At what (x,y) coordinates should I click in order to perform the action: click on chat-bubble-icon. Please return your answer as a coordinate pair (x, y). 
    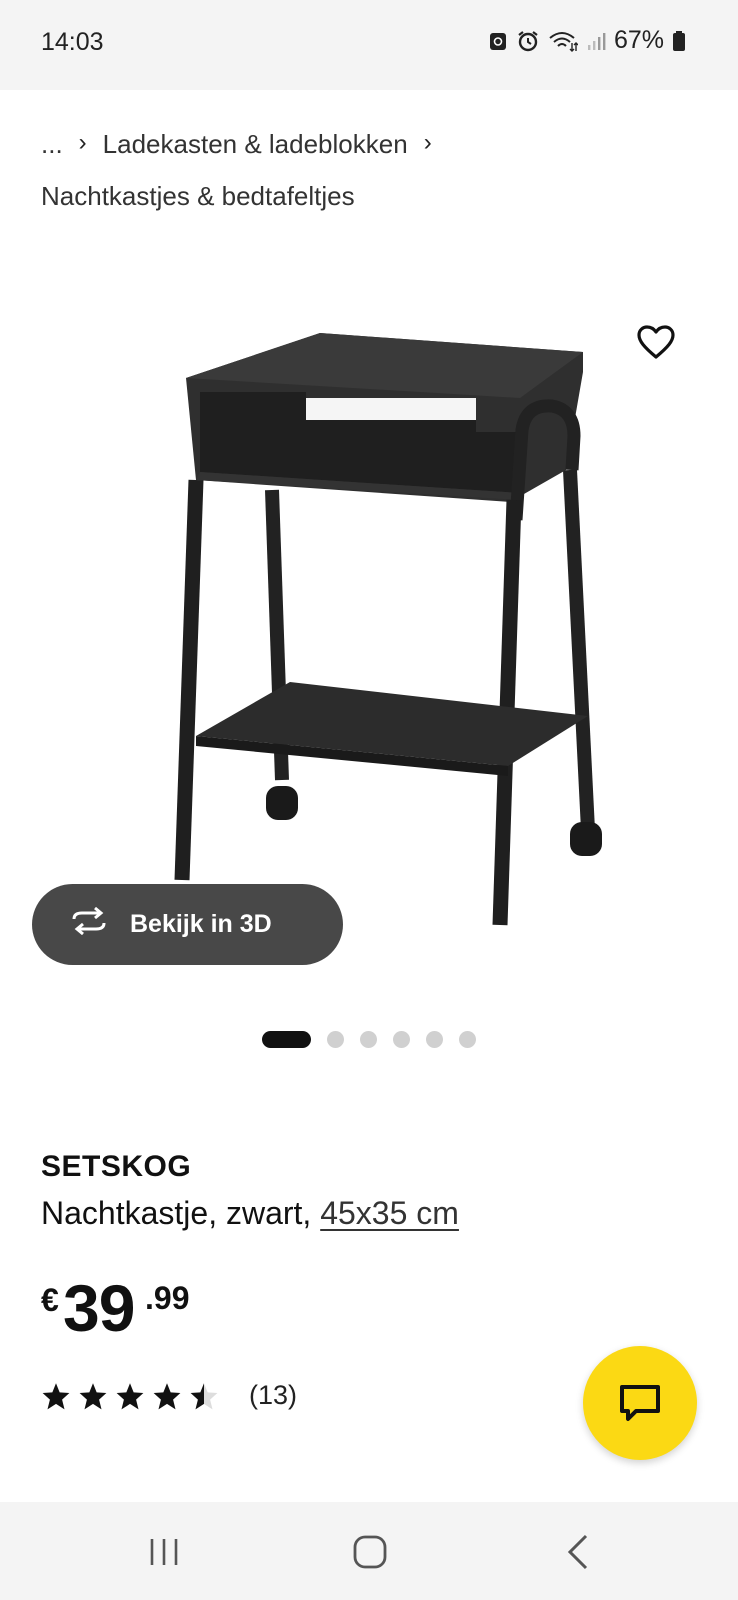
    Looking at the image, I should click on (640, 1403).